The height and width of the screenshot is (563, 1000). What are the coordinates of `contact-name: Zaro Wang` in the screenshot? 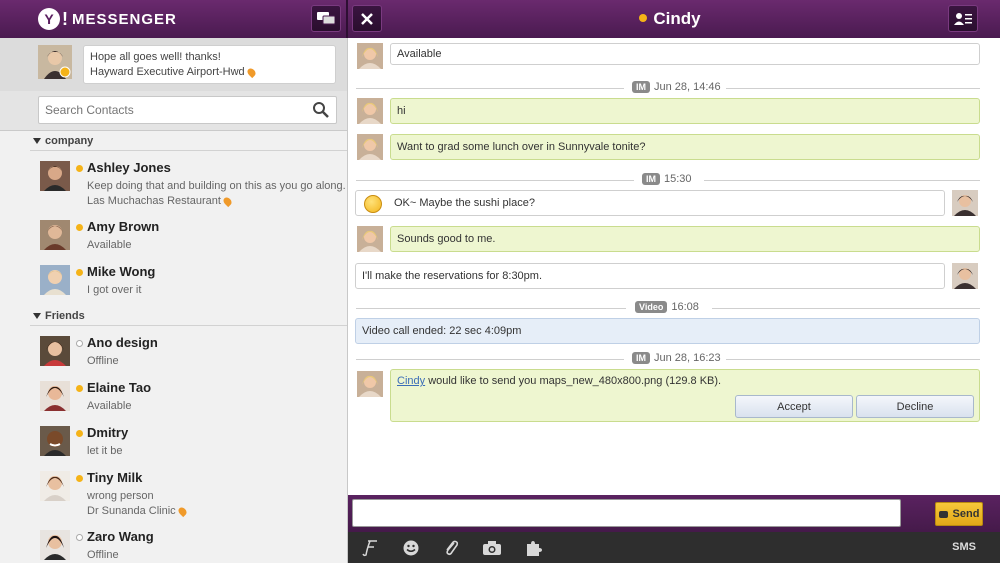 It's located at (120, 536).